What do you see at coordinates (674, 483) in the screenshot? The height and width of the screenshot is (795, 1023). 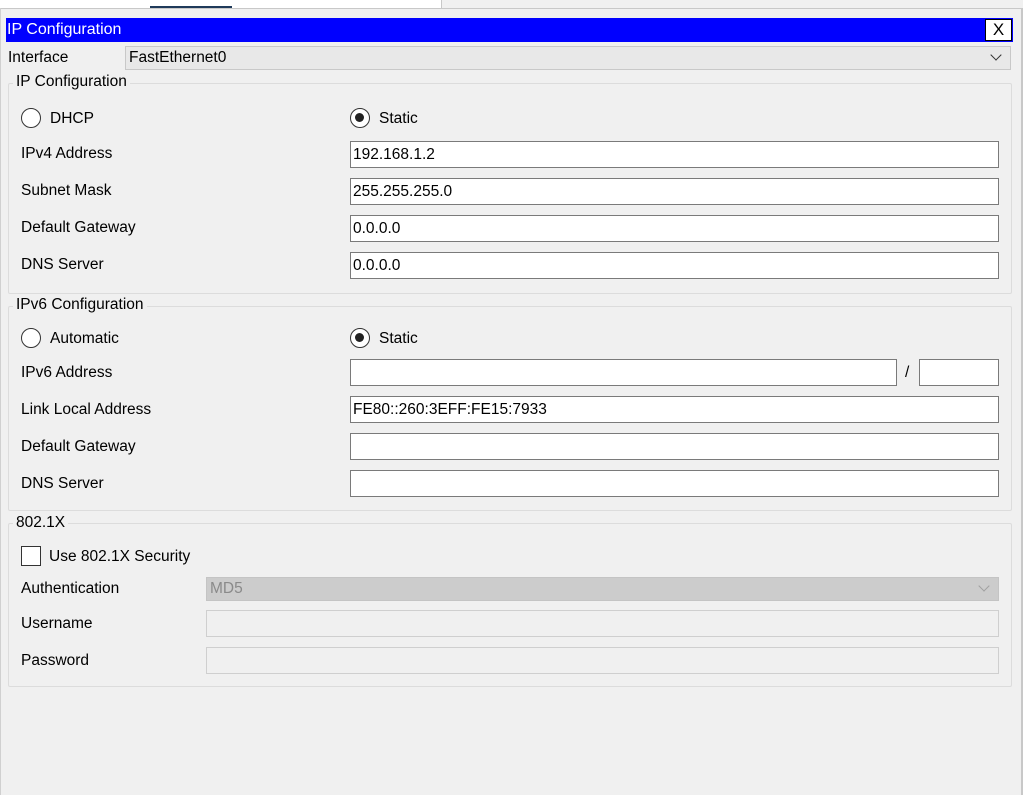 I see `ipv6-dns-input` at bounding box center [674, 483].